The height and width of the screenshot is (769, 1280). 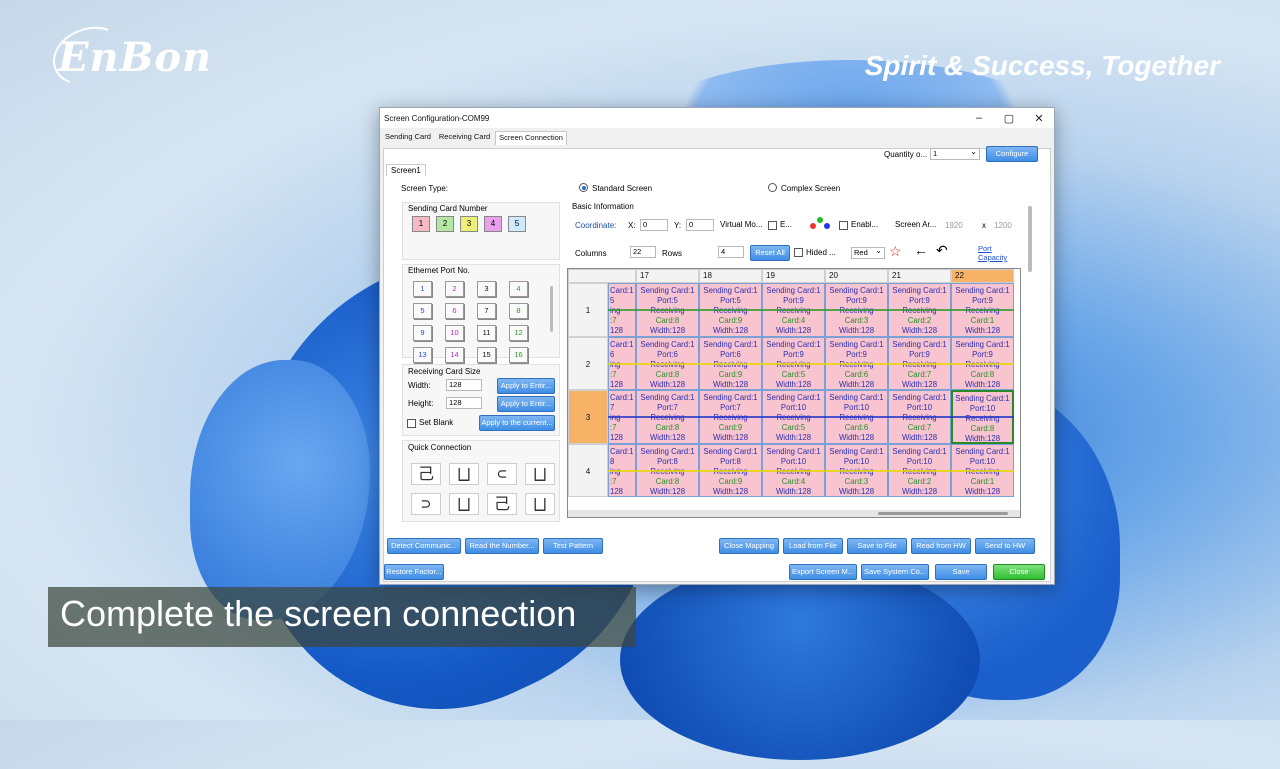 What do you see at coordinates (1039, 118) in the screenshot?
I see `close-window-button: ✕` at bounding box center [1039, 118].